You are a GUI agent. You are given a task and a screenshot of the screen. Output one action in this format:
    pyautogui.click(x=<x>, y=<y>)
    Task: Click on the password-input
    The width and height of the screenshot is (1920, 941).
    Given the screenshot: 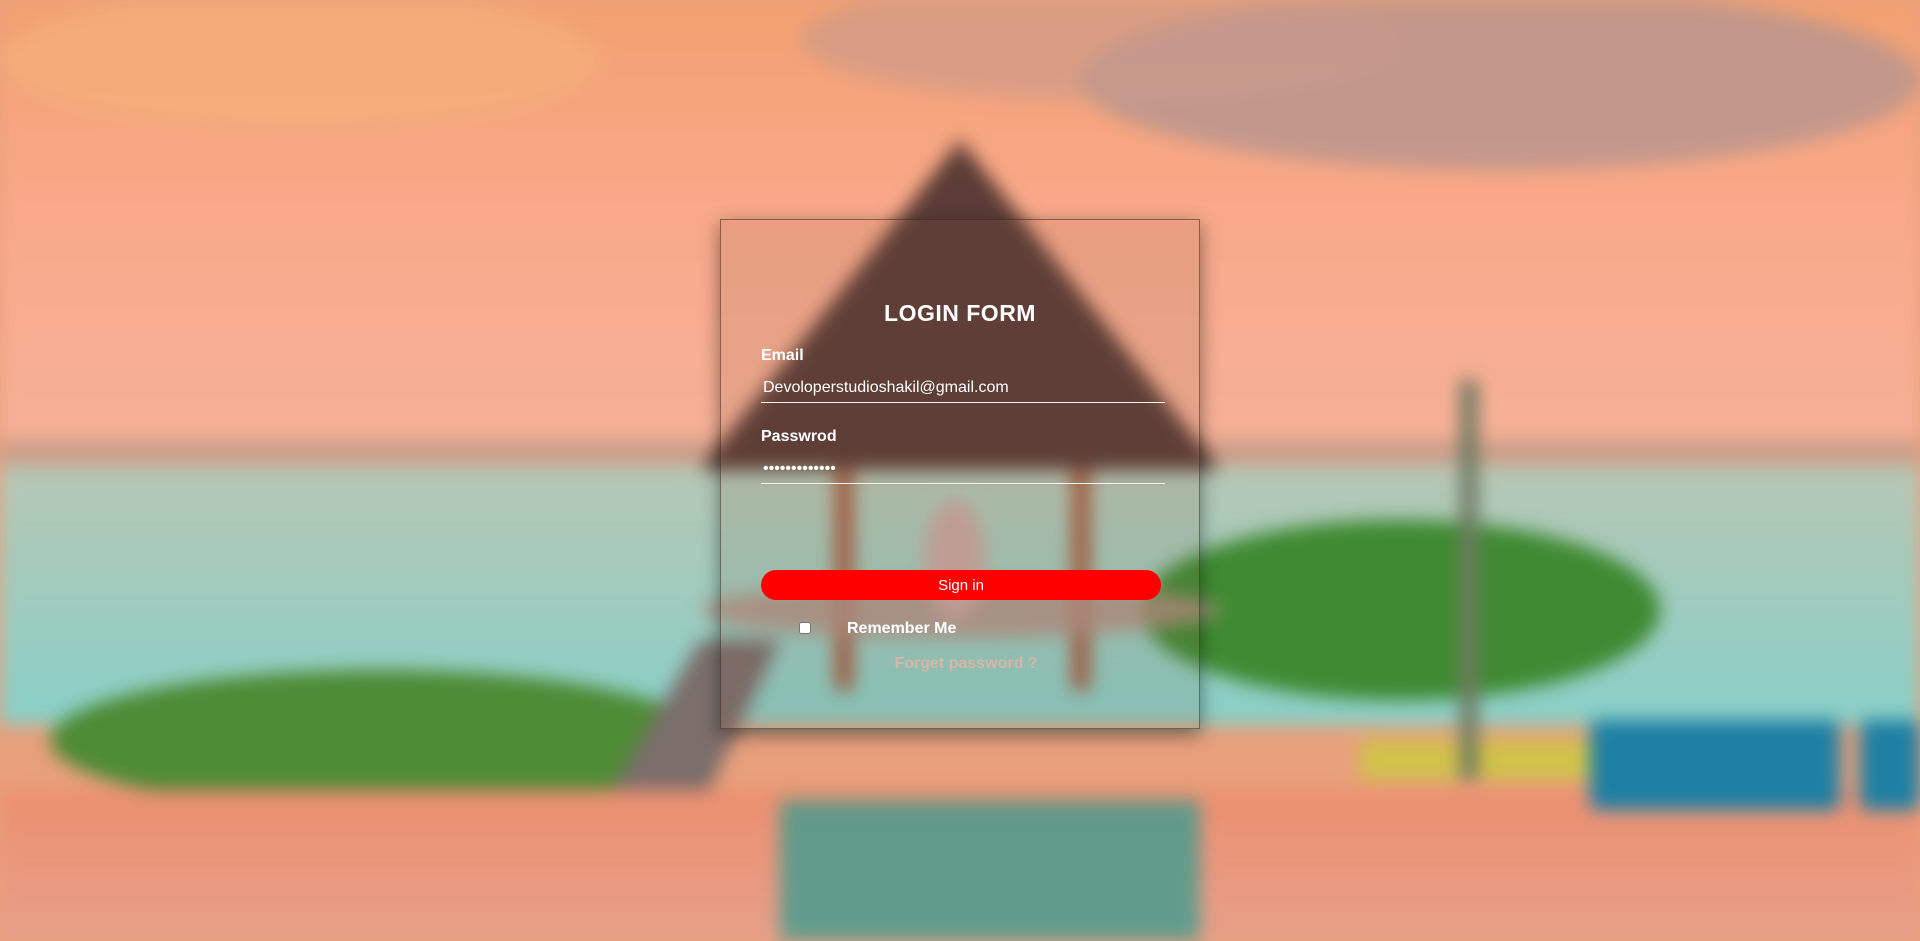 What is the action you would take?
    pyautogui.click(x=963, y=469)
    